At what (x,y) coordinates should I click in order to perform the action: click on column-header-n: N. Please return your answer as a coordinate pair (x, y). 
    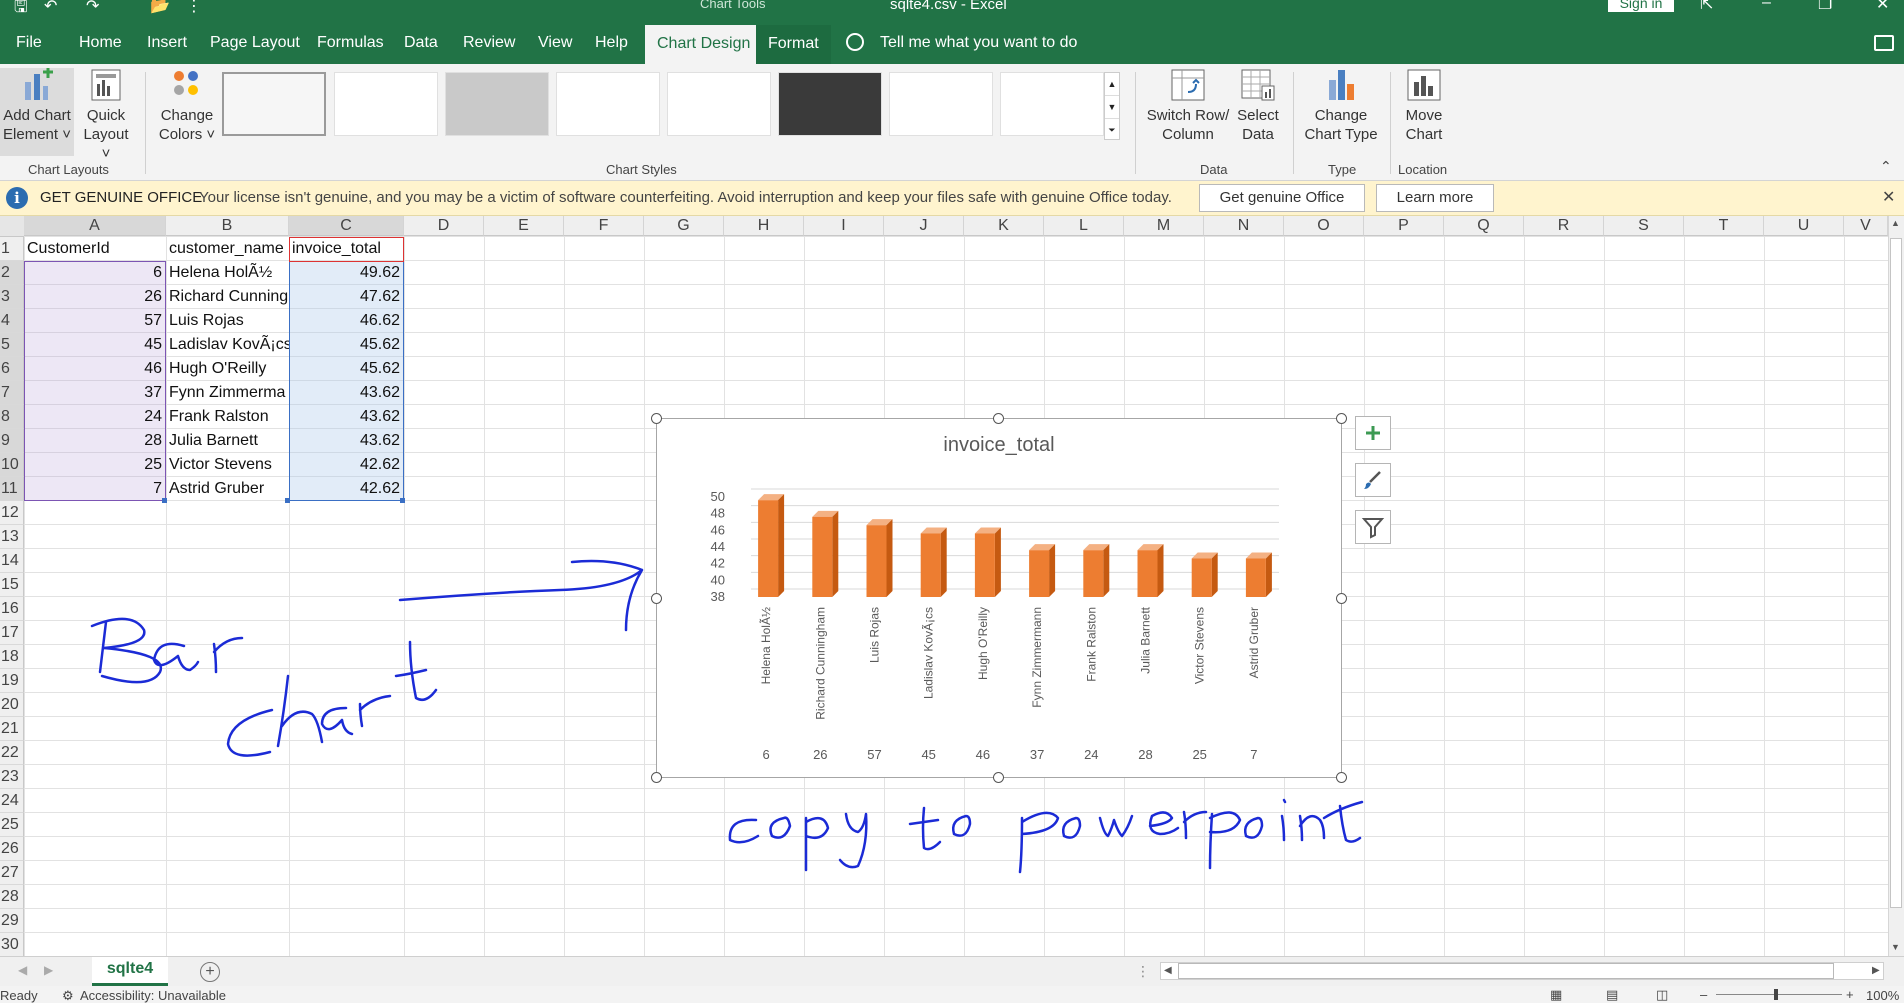
    Looking at the image, I should click on (1244, 226).